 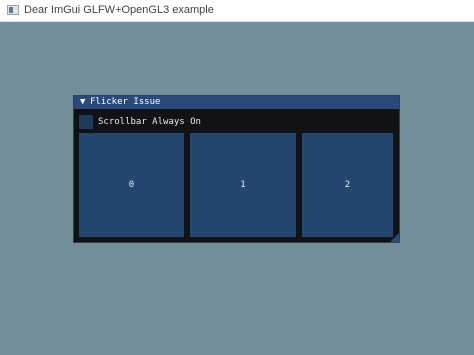 I want to click on checkbox-box, so click(x=86, y=122).